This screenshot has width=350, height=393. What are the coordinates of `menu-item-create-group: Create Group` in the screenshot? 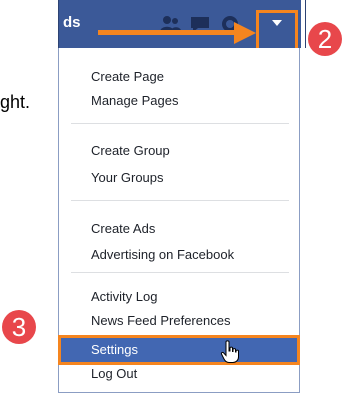 It's located at (179, 151).